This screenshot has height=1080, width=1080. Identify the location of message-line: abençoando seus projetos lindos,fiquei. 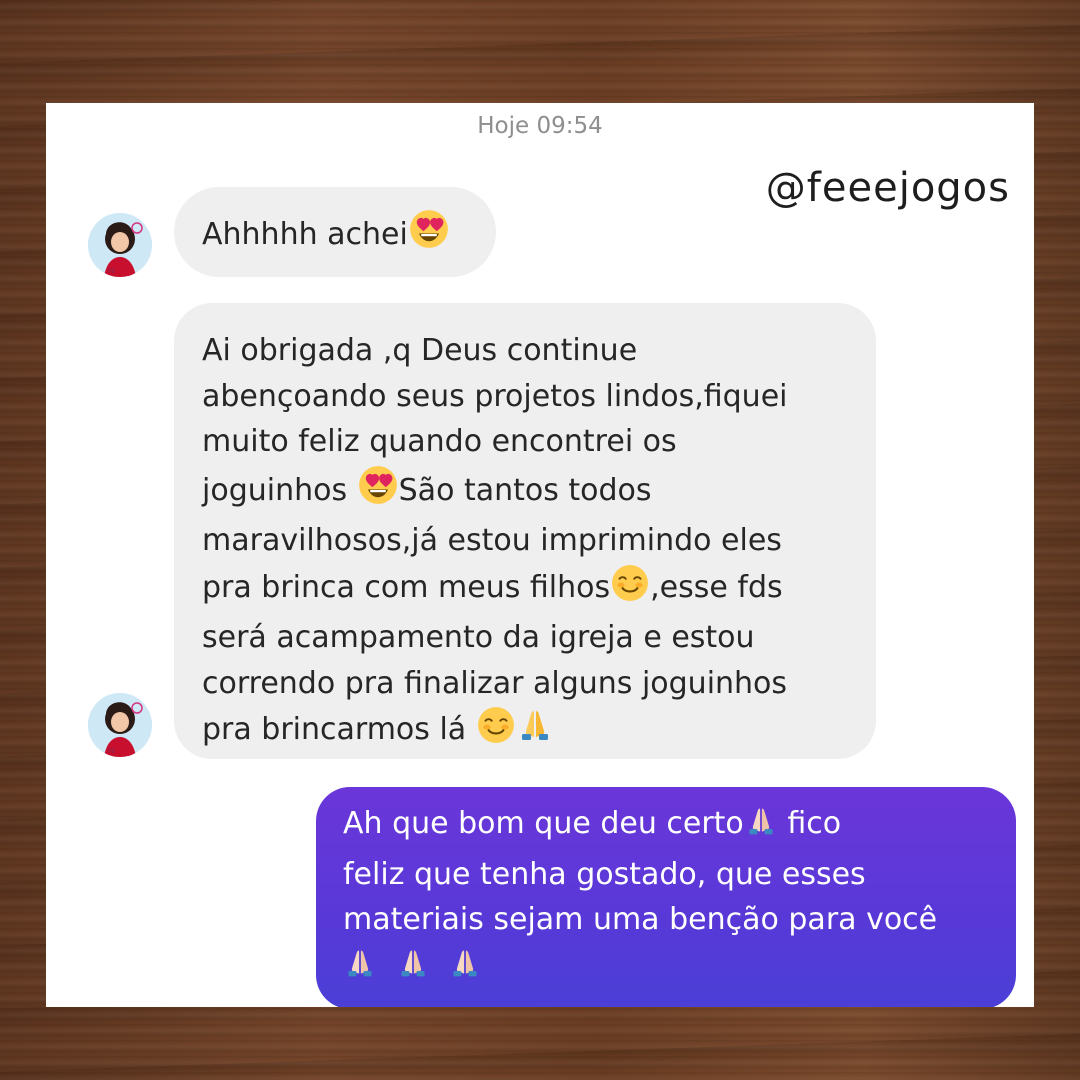
(495, 396).